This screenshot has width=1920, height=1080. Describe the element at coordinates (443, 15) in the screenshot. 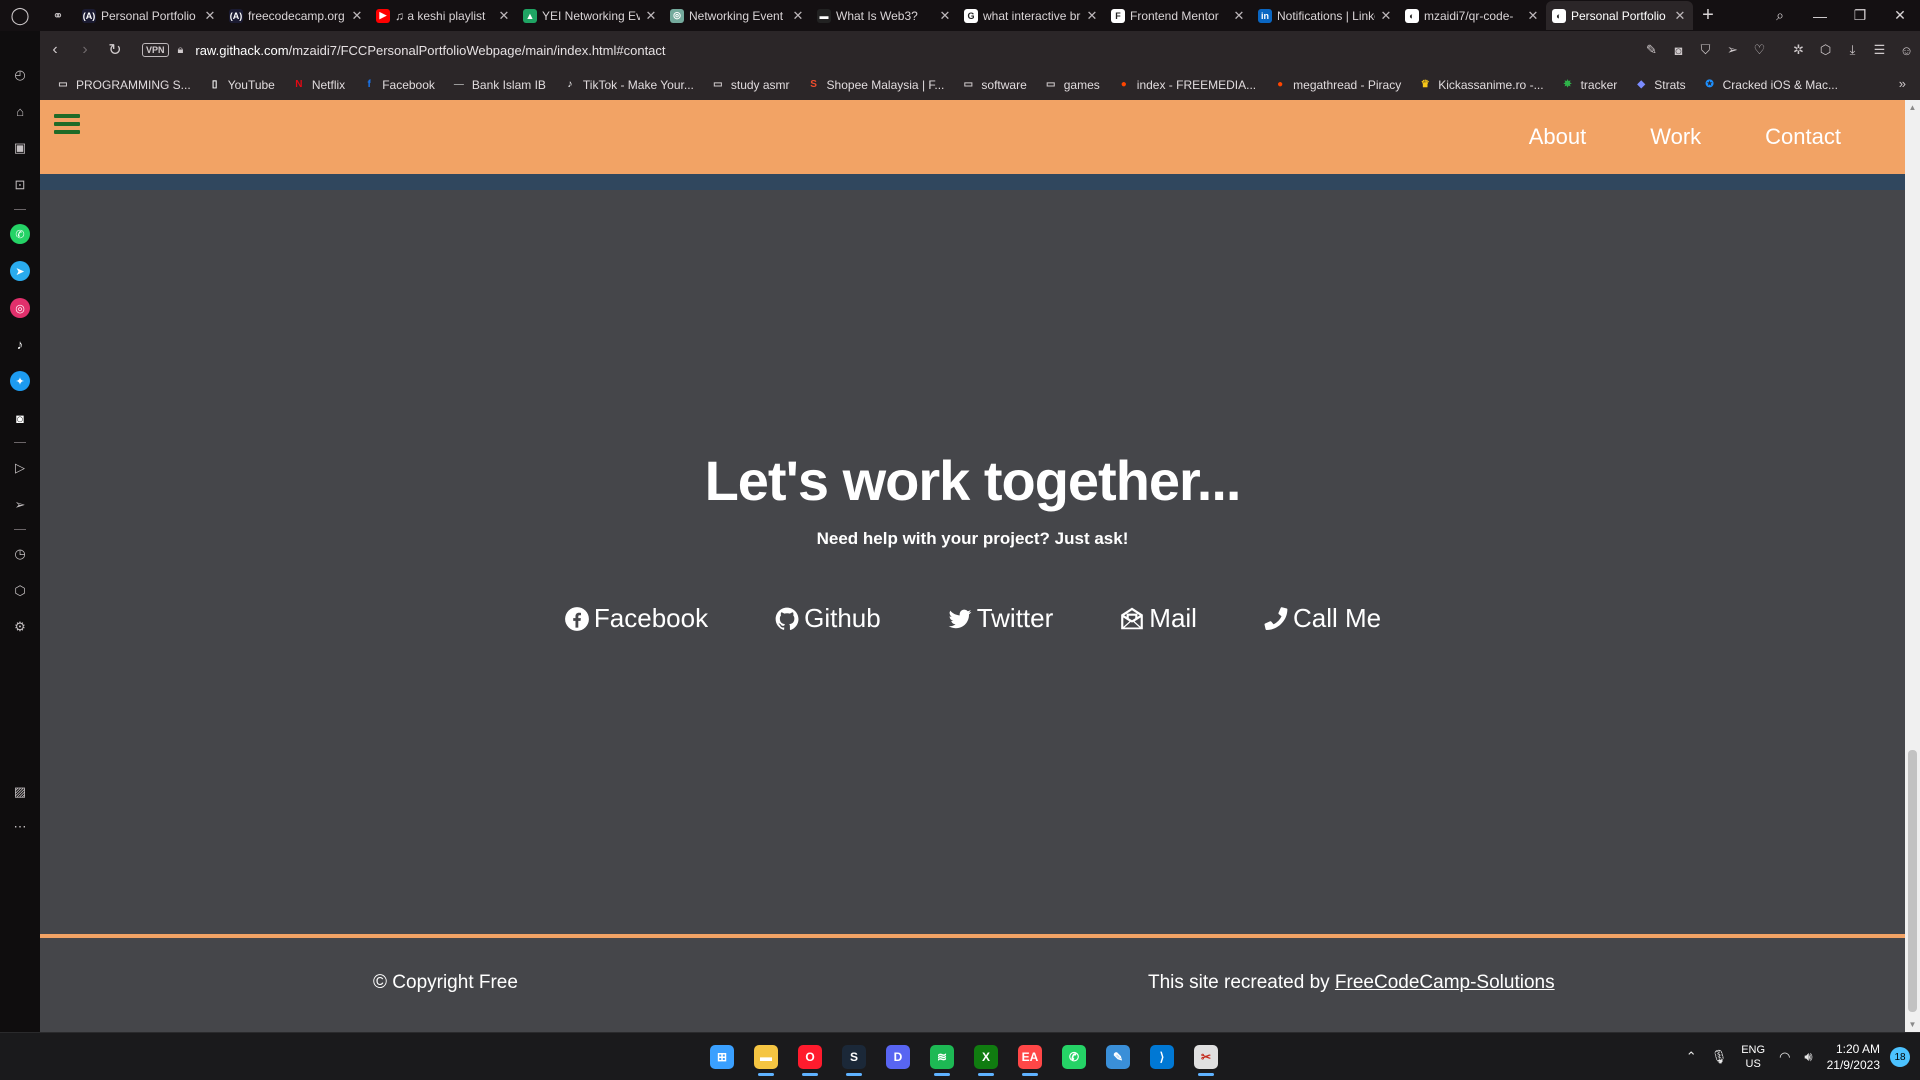

I see `browser-tab: ▶ ♫ a keshi playlist ✕` at that location.